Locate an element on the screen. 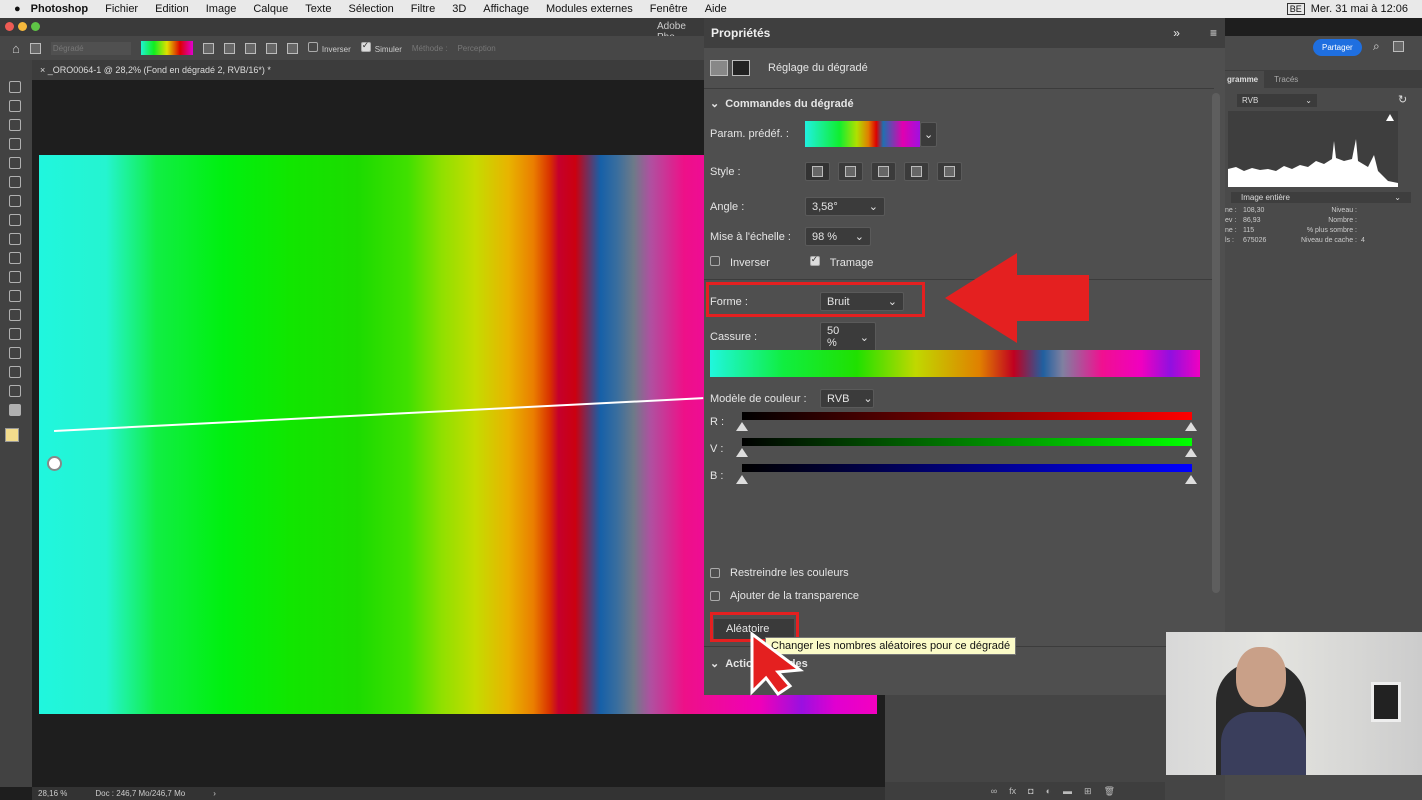 This screenshot has height=800, width=1422. collapse-panel-icon: » is located at coordinates (1176, 33).